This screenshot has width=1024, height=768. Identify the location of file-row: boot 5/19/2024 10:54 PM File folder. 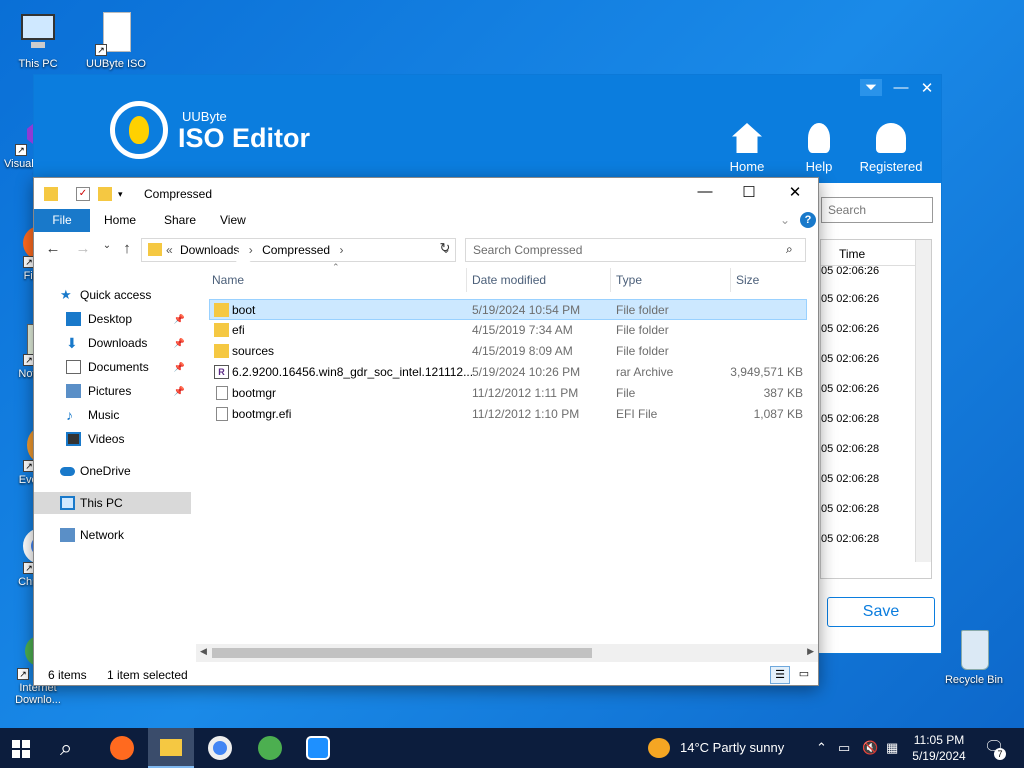
(508, 309).